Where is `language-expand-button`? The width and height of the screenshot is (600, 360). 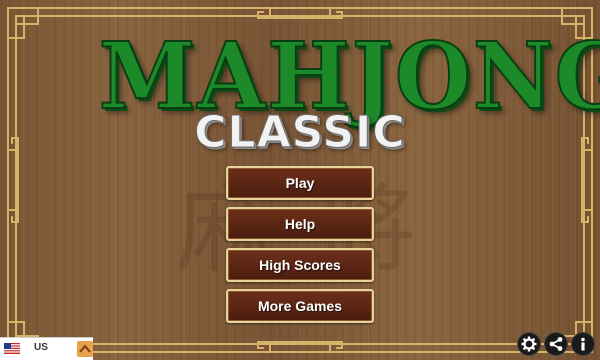 language-expand-button is located at coordinates (85, 349).